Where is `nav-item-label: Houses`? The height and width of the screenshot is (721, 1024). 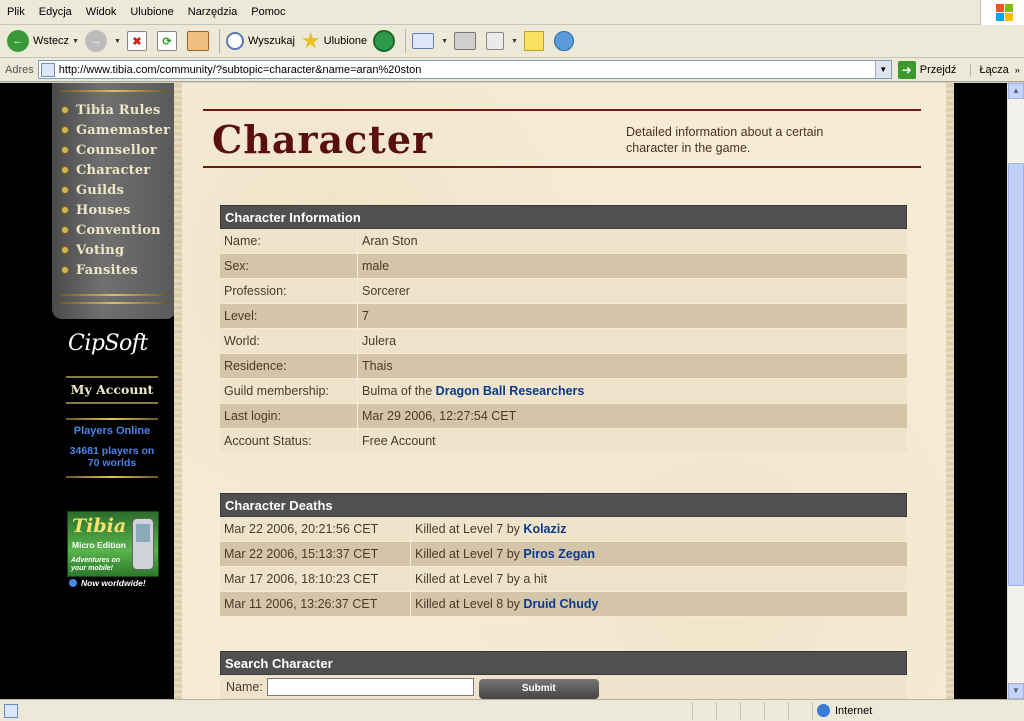
nav-item-label: Houses is located at coordinates (103, 210).